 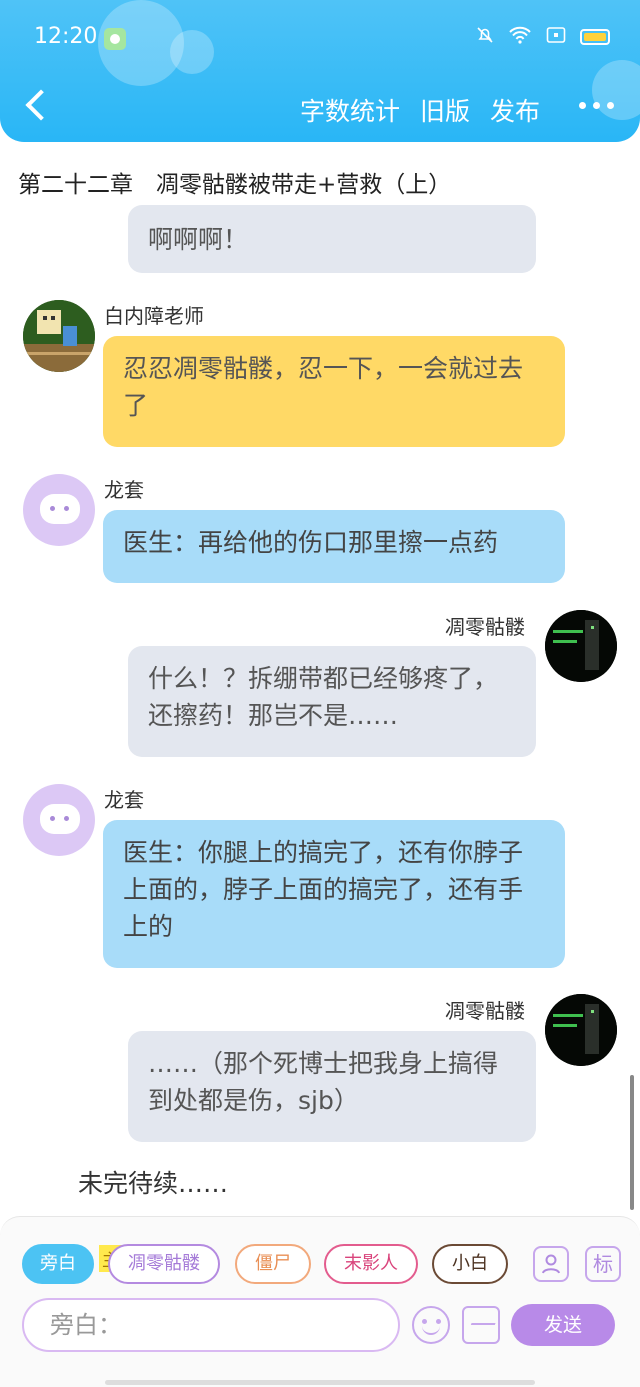 I want to click on message-bubble: 忍忍凋零骷髅，忍一下，一会就过去了, so click(x=334, y=391).